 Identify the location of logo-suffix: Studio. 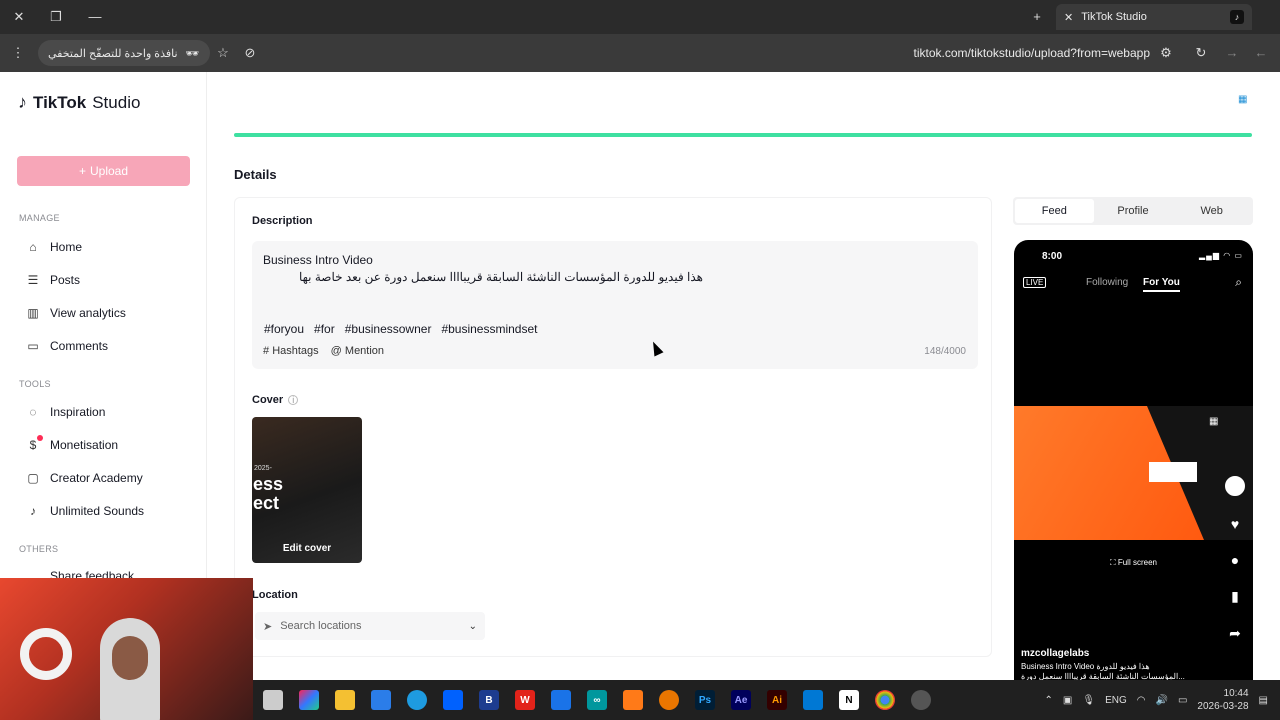
(116, 102).